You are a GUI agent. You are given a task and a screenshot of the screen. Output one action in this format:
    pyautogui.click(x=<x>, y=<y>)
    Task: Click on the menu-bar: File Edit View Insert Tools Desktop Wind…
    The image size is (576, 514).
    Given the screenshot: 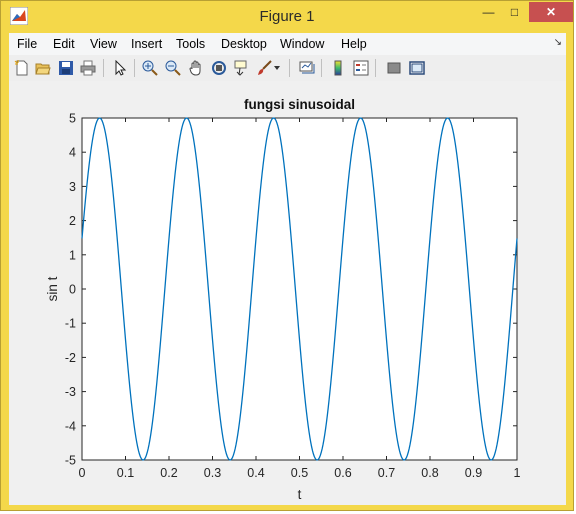 What is the action you would take?
    pyautogui.click(x=287, y=44)
    